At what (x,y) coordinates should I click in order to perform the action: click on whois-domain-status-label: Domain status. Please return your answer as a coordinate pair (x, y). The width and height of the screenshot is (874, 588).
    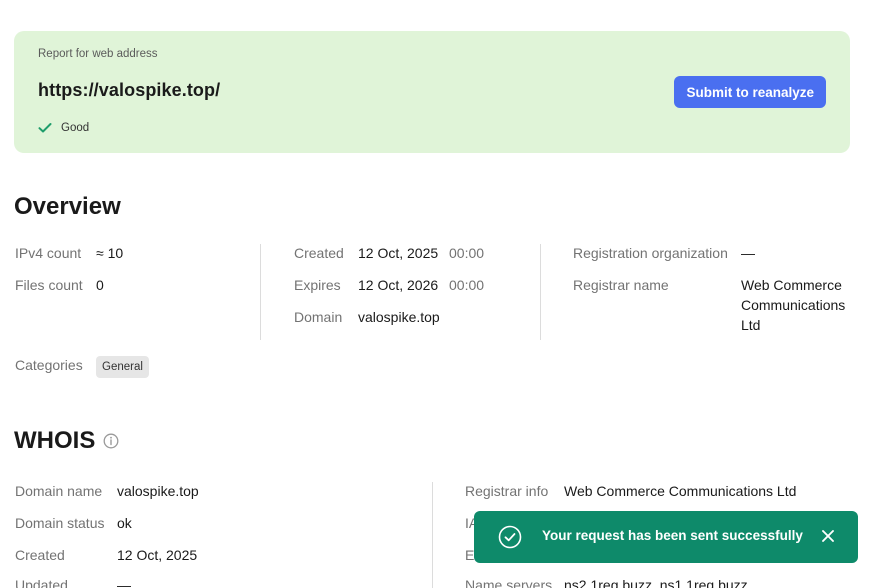
    Looking at the image, I should click on (60, 523).